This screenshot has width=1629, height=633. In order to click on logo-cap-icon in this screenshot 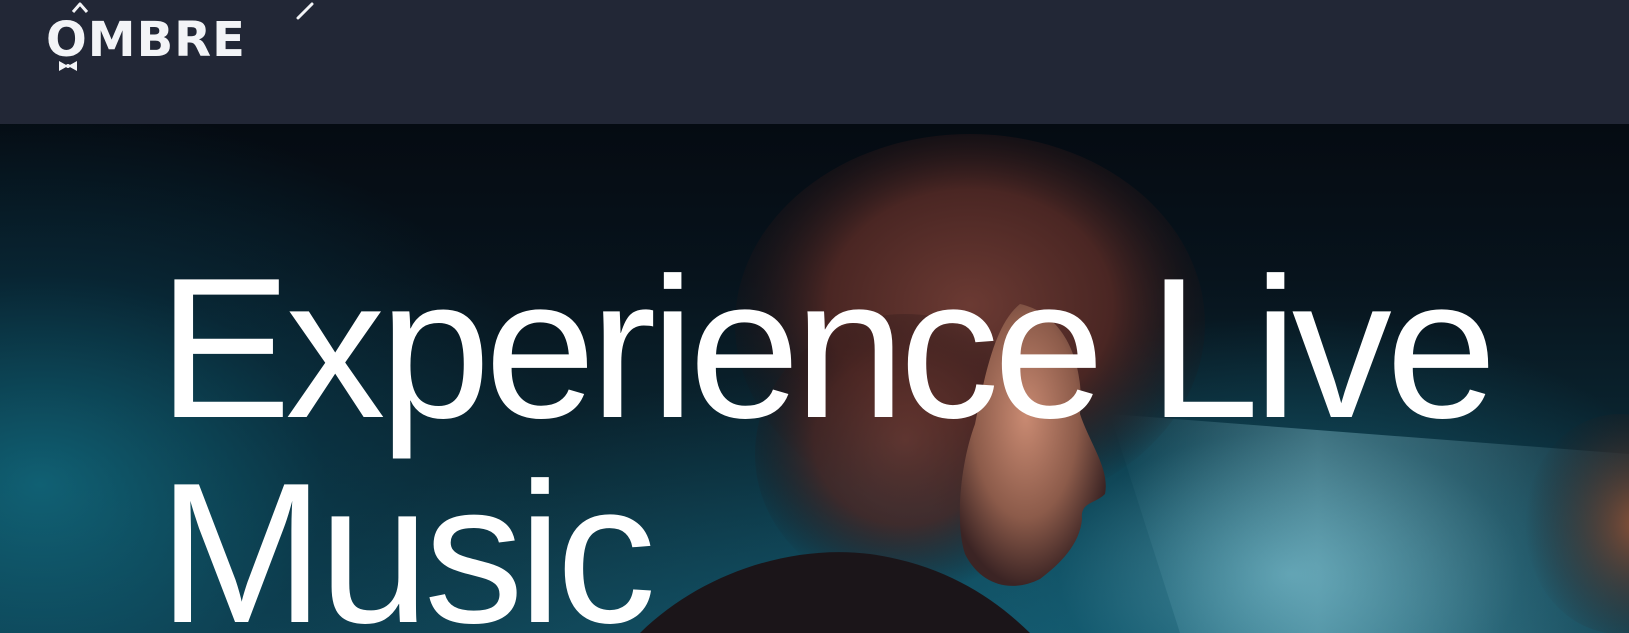, I will do `click(80, 7)`.